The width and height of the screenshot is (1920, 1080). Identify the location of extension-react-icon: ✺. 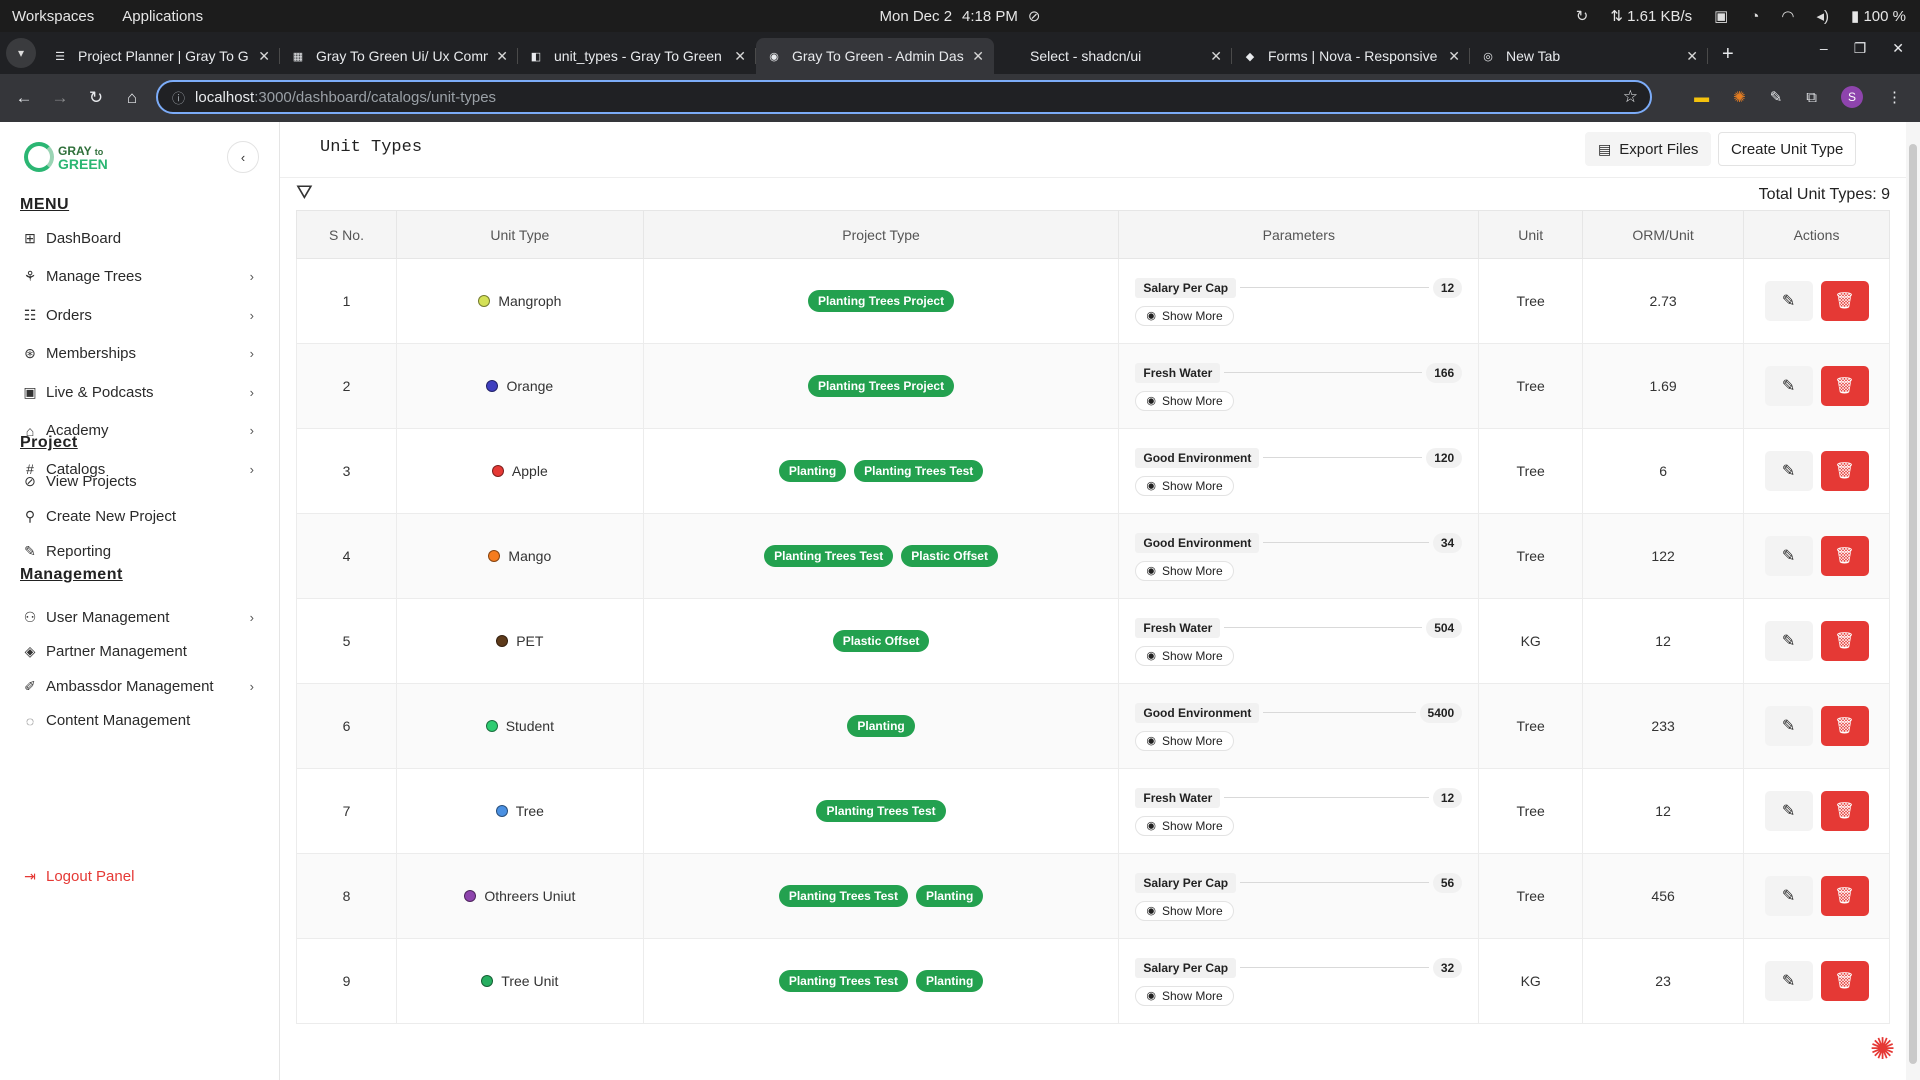
(1739, 97).